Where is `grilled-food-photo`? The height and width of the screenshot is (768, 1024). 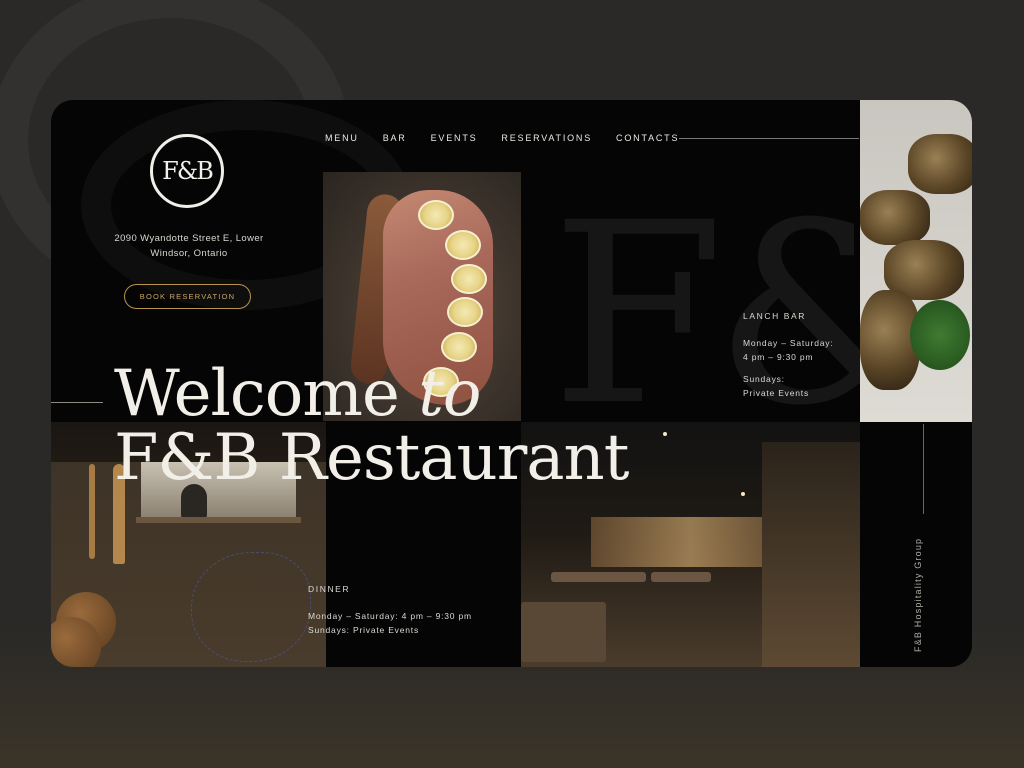 grilled-food-photo is located at coordinates (916, 261).